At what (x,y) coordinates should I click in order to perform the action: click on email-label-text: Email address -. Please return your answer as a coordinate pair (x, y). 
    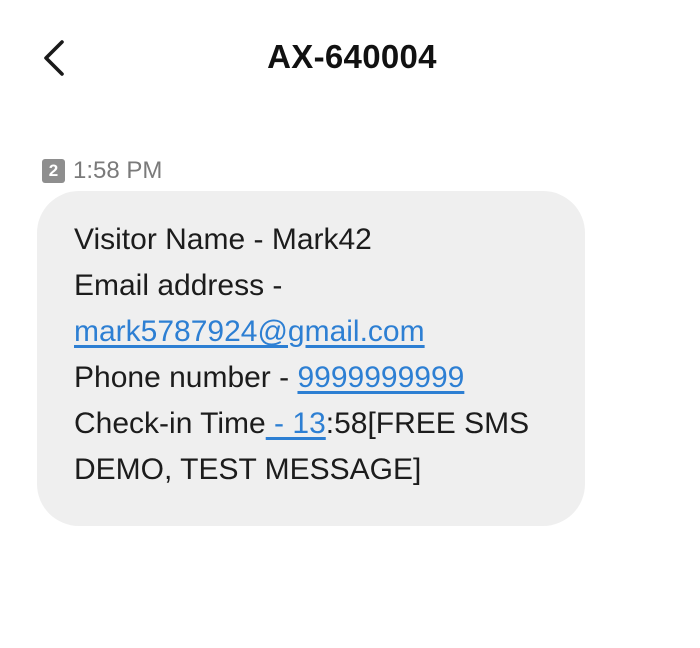
    Looking at the image, I should click on (178, 285).